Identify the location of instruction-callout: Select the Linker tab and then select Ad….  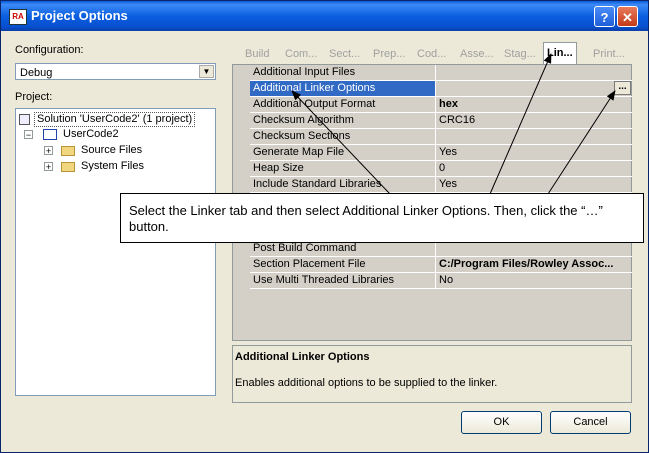
(382, 218).